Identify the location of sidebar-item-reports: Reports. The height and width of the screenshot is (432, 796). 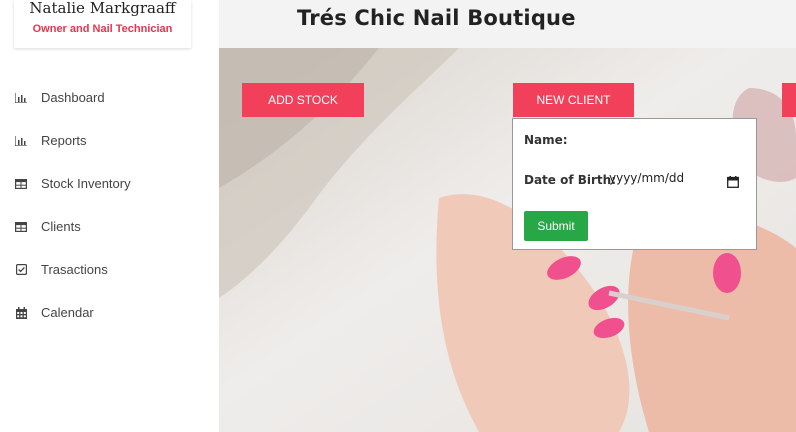
(109, 140).